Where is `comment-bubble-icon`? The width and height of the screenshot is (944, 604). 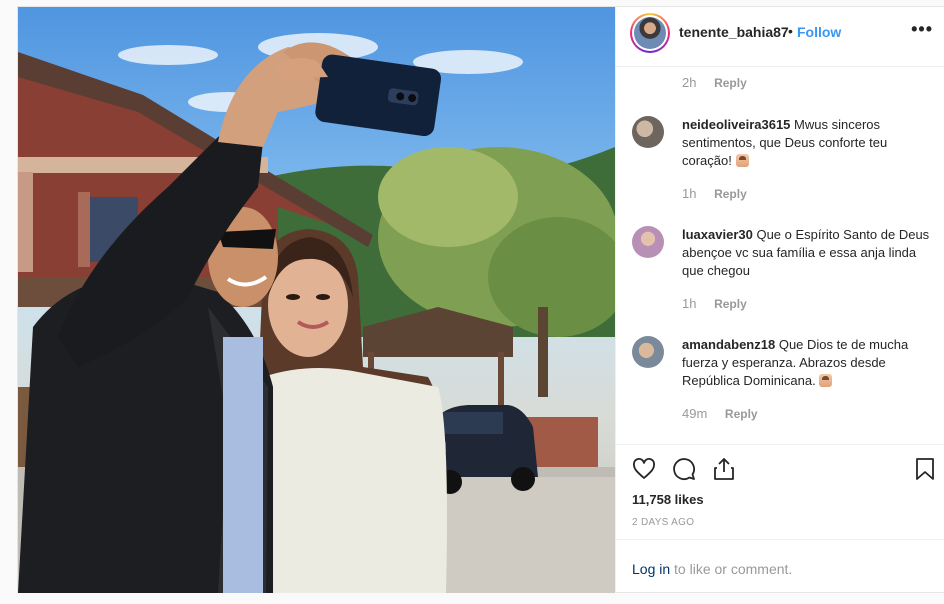
comment-bubble-icon is located at coordinates (684, 471).